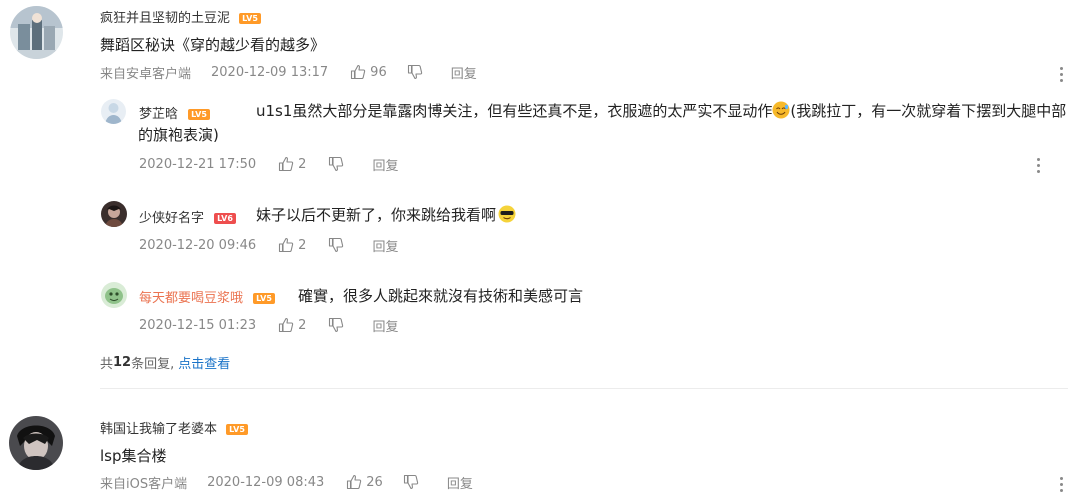 This screenshot has height=504, width=1080. I want to click on client-source: 来自安卓客户端, so click(146, 74).